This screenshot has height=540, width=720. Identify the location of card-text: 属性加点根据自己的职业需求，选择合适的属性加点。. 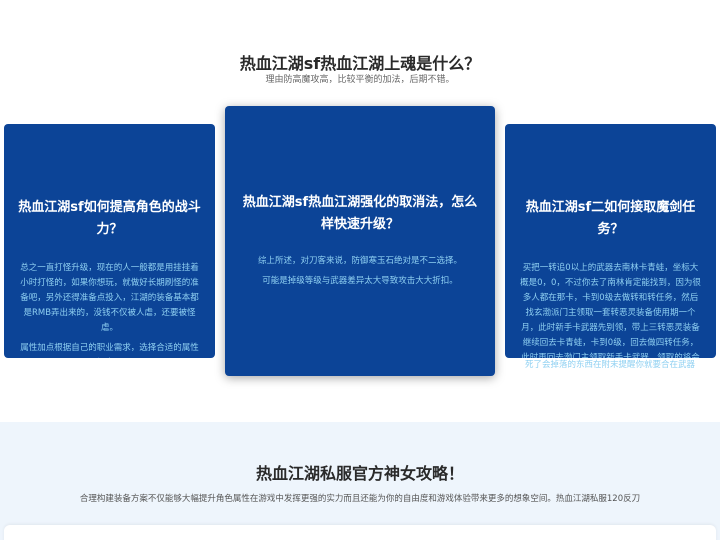
(109, 348).